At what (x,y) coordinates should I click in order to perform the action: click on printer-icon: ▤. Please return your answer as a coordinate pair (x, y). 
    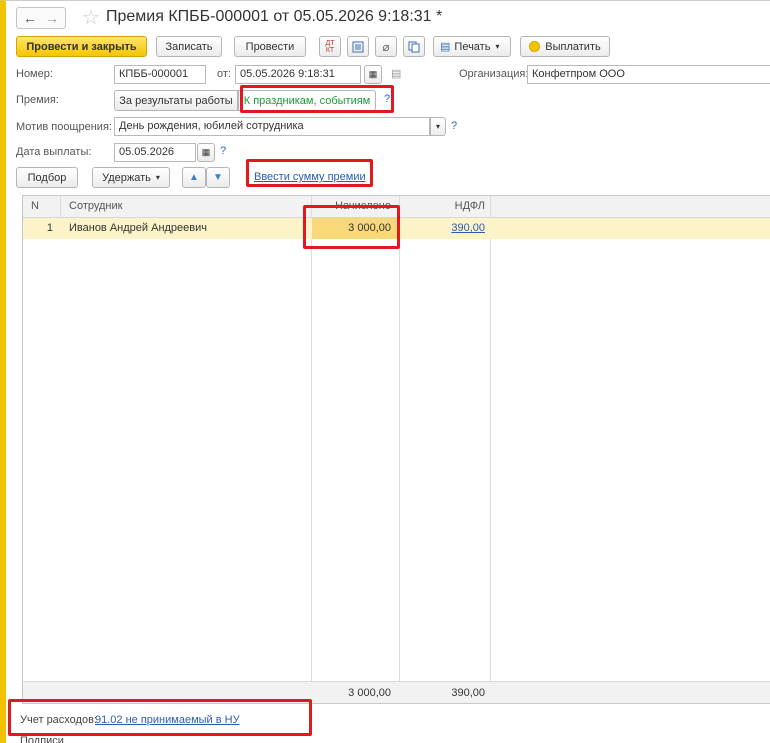
    Looking at the image, I should click on (445, 47).